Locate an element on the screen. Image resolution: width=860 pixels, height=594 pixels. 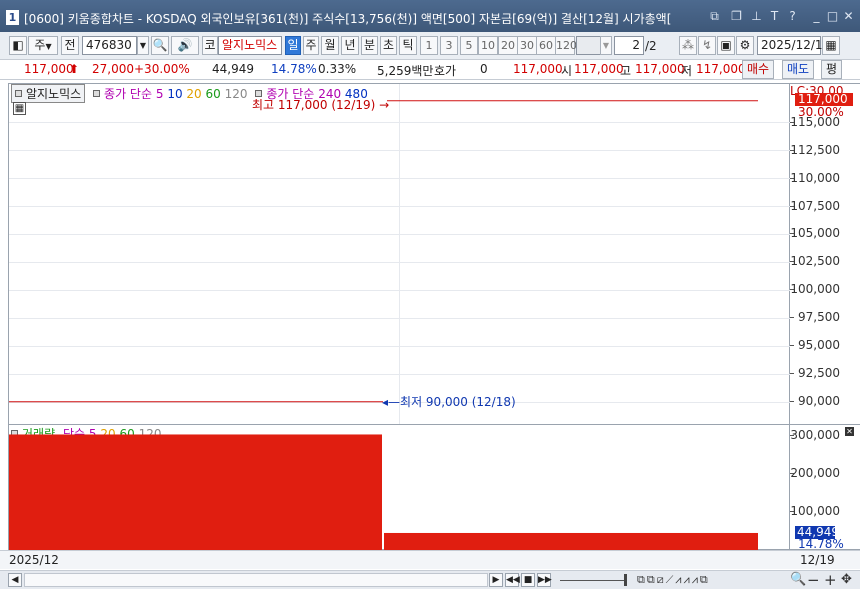
volume-bar-12/19 is located at coordinates (571, 541).